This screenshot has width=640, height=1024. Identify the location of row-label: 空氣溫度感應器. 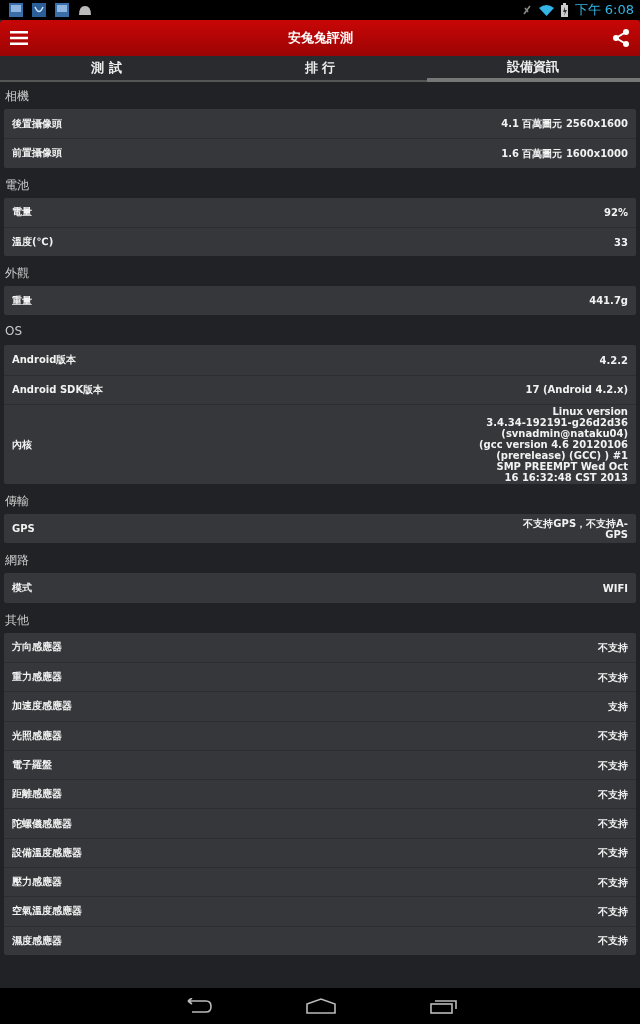
(47, 911).